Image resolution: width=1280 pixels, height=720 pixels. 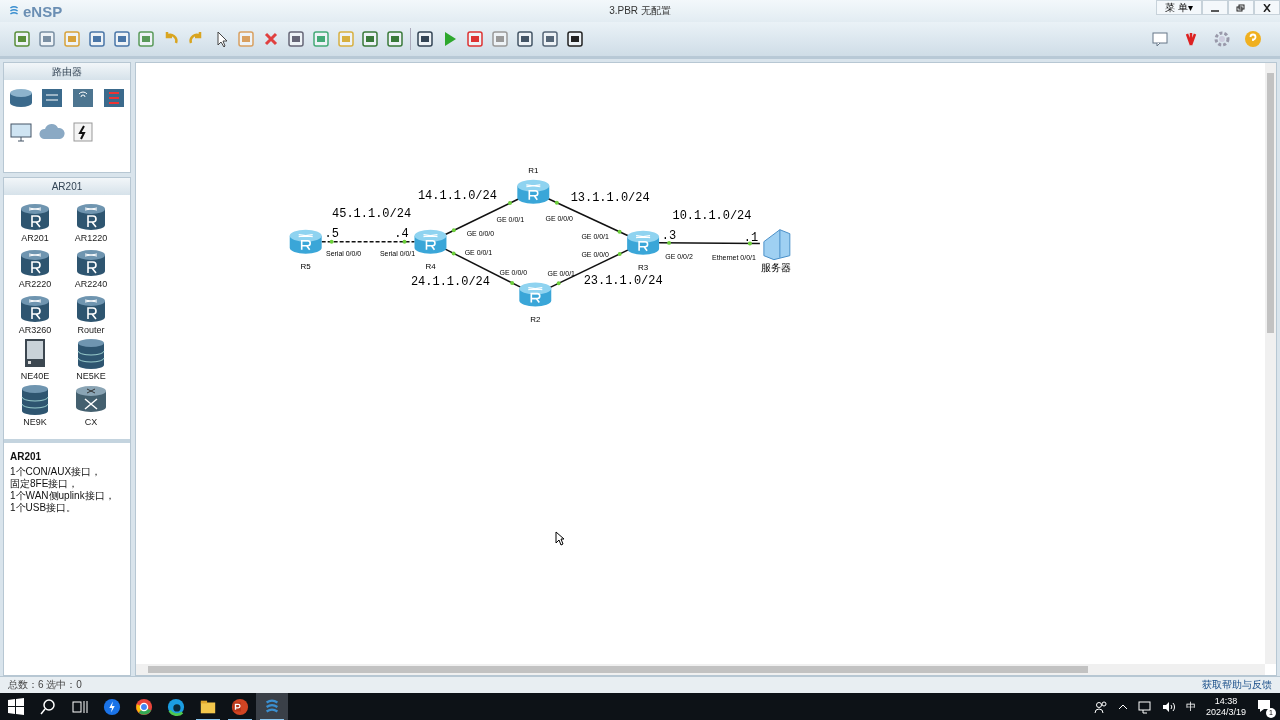 I want to click on subnet-label: 14.1.1.0/24, so click(x=457, y=195).